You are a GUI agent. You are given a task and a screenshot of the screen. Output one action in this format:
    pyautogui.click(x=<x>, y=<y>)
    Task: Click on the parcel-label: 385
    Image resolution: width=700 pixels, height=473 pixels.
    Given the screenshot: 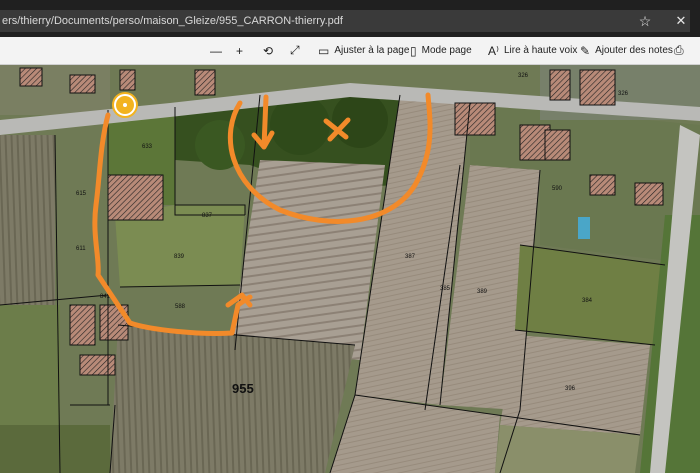 What is the action you would take?
    pyautogui.click(x=445, y=289)
    